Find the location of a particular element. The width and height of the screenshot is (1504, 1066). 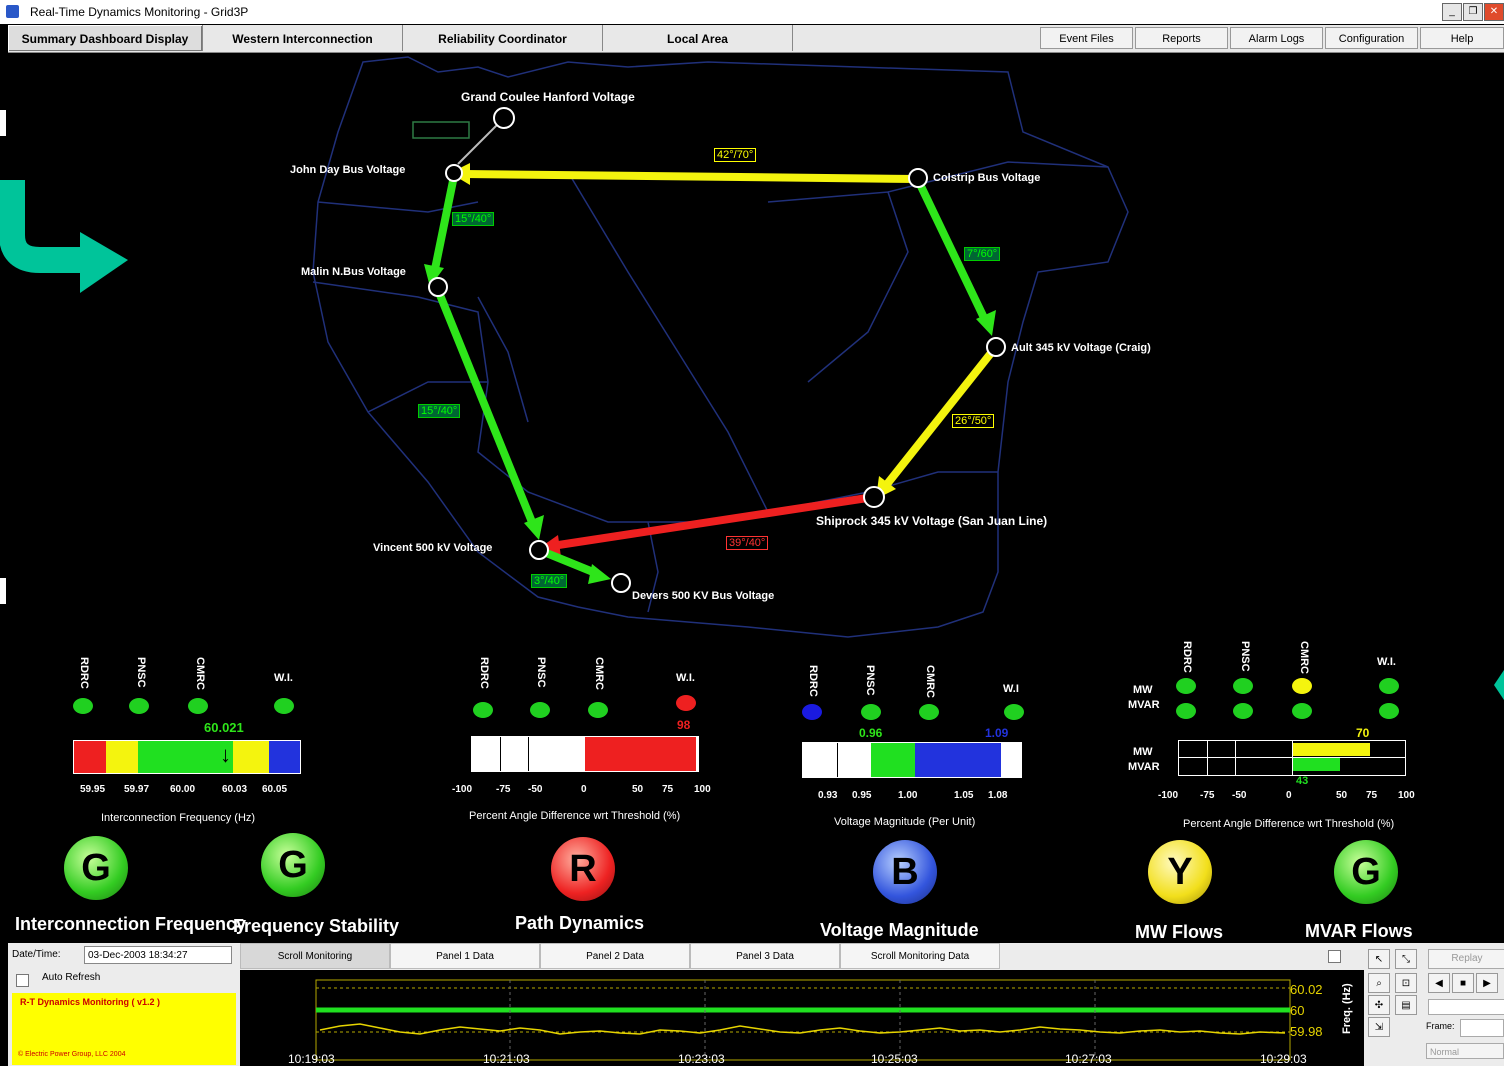

path-john-day-malin: 15°/40° is located at coordinates (473, 219).